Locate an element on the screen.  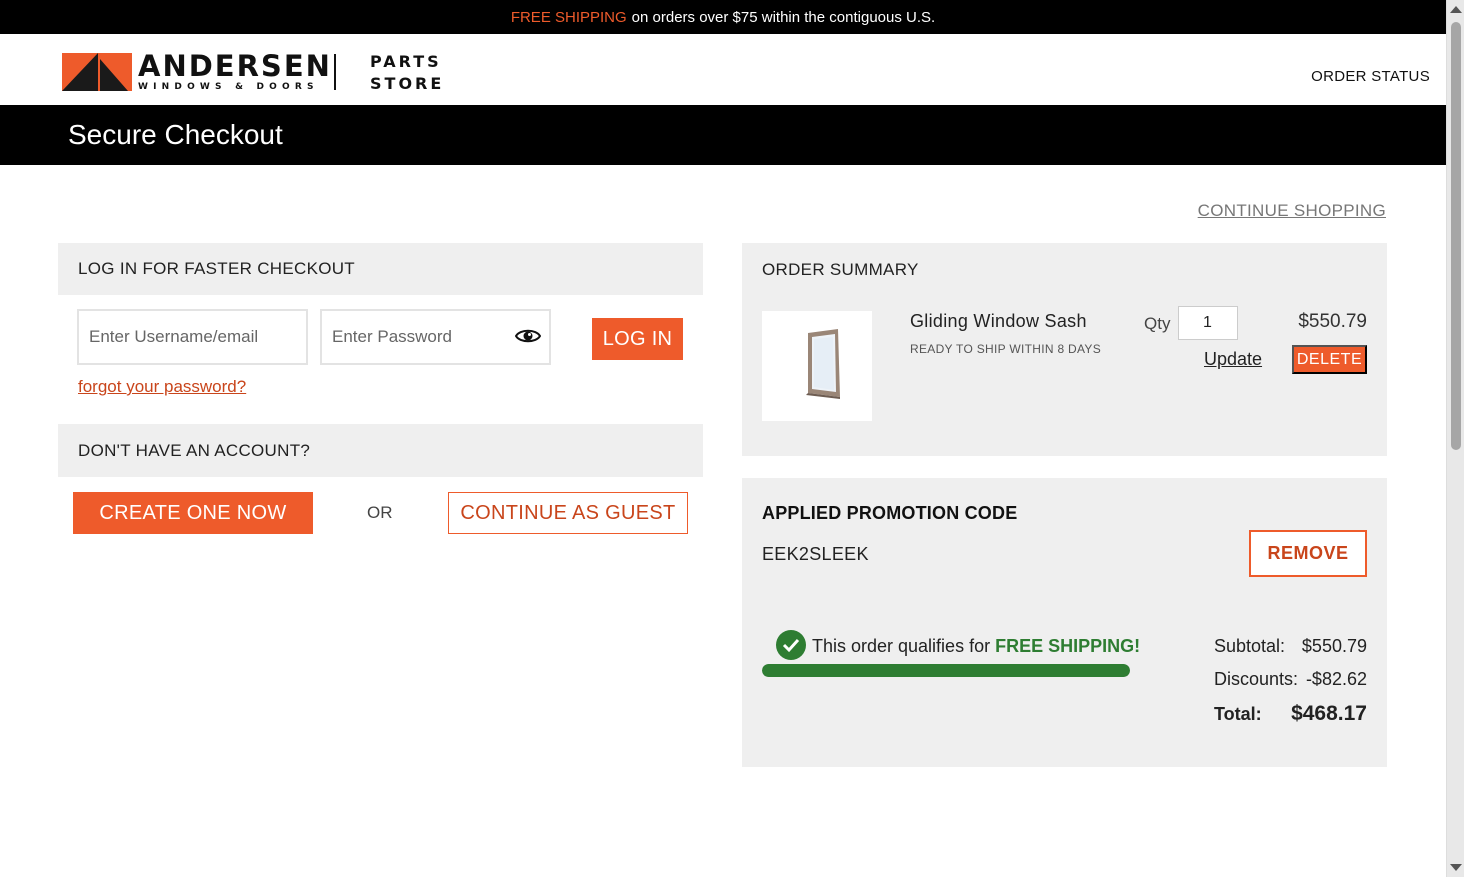
item-price: $550.79 is located at coordinates (1332, 321).